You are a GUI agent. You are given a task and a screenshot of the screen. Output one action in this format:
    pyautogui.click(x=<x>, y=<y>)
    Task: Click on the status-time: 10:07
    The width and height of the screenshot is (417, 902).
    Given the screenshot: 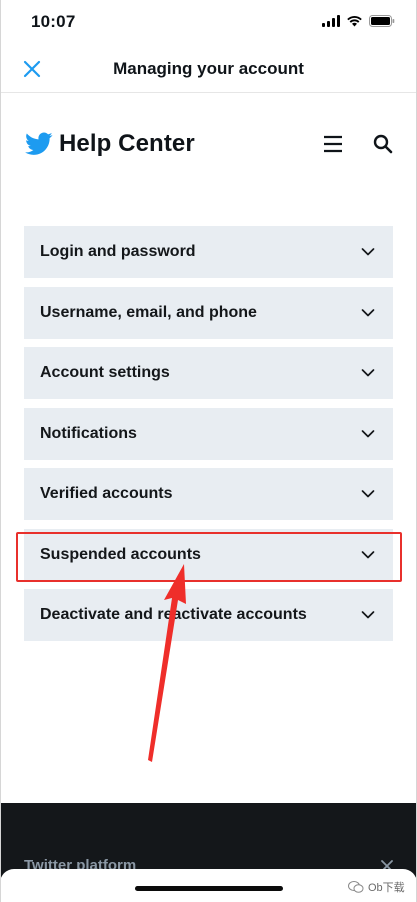 What is the action you would take?
    pyautogui.click(x=53, y=21)
    